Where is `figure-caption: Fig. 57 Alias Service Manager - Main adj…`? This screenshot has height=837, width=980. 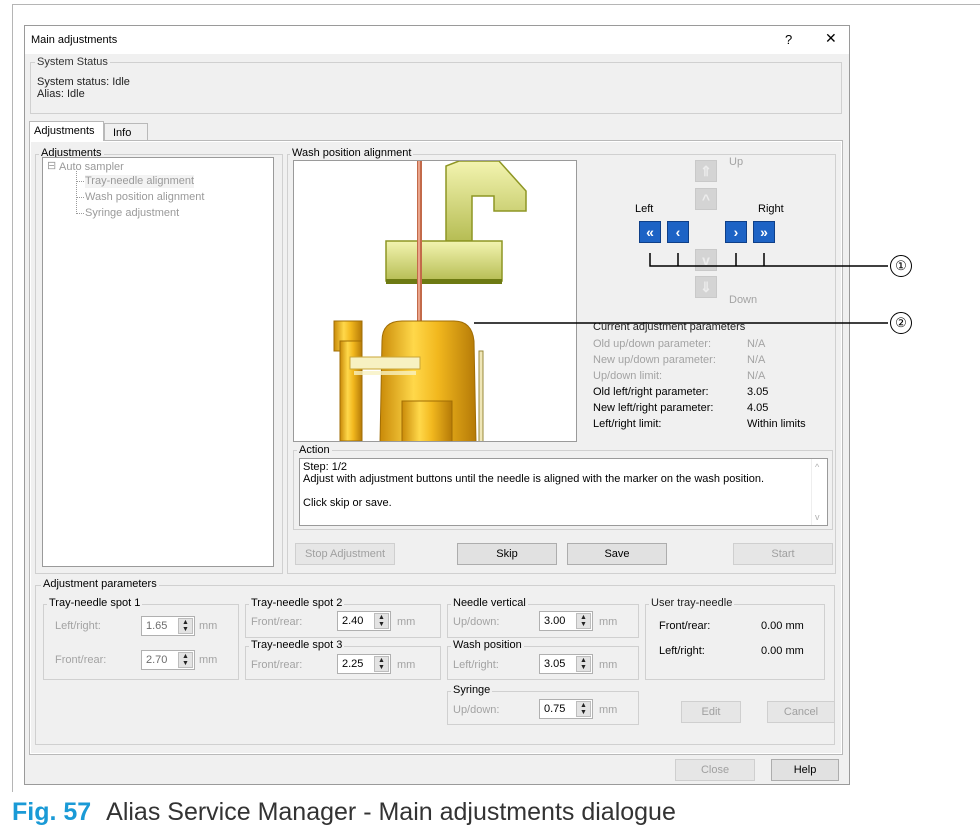
figure-caption: Fig. 57 Alias Service Manager - Main adj… is located at coordinates (344, 812).